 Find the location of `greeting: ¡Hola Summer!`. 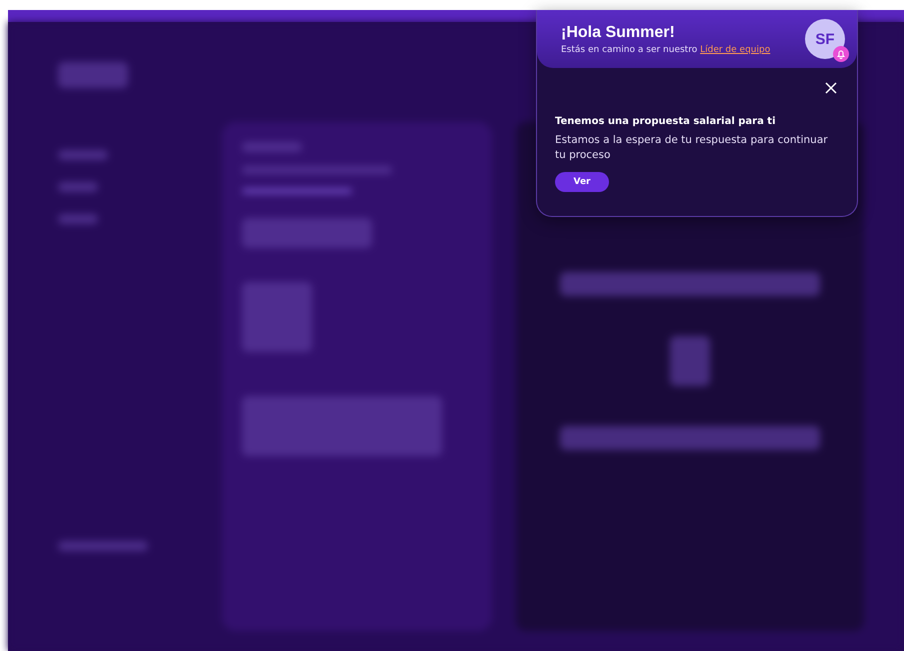

greeting: ¡Hola Summer! is located at coordinates (618, 33).